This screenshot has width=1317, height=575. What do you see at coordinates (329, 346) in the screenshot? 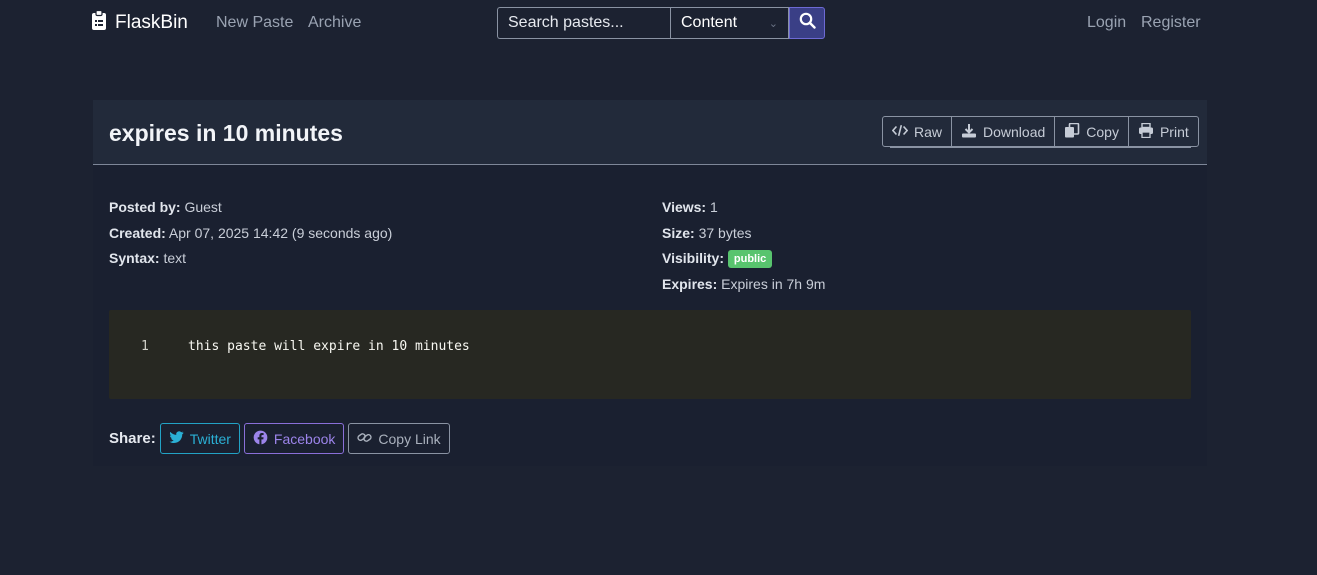
I see `code-line: this paste will expire in 10 minutes` at bounding box center [329, 346].